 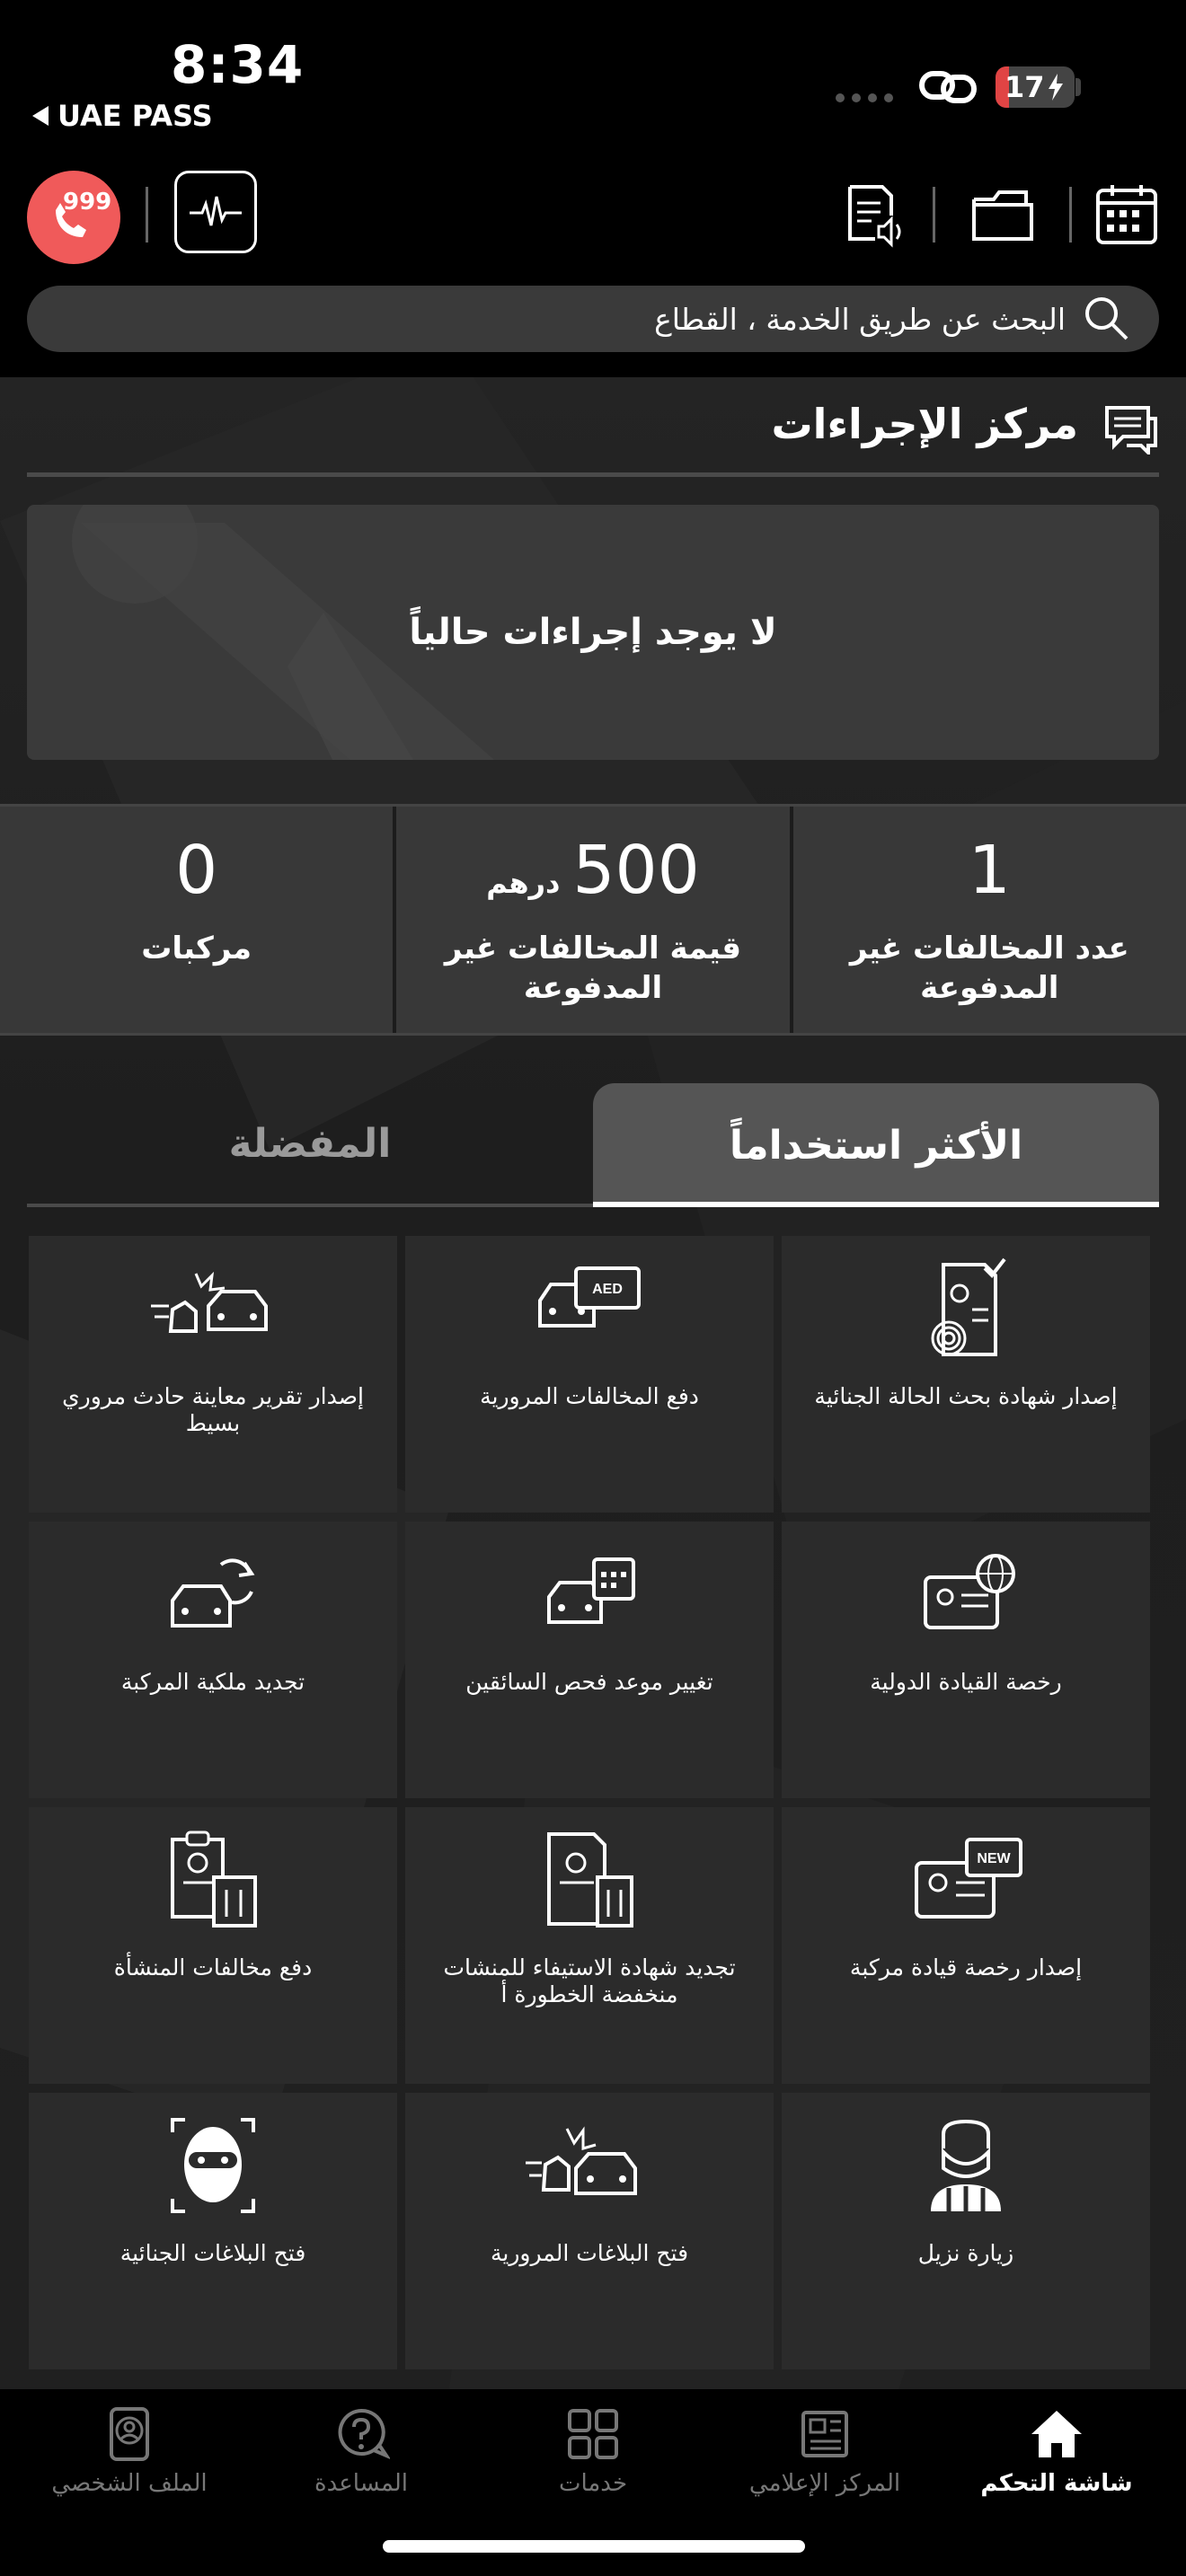 What do you see at coordinates (523, 883) in the screenshot?
I see `stat-unit: درهم` at bounding box center [523, 883].